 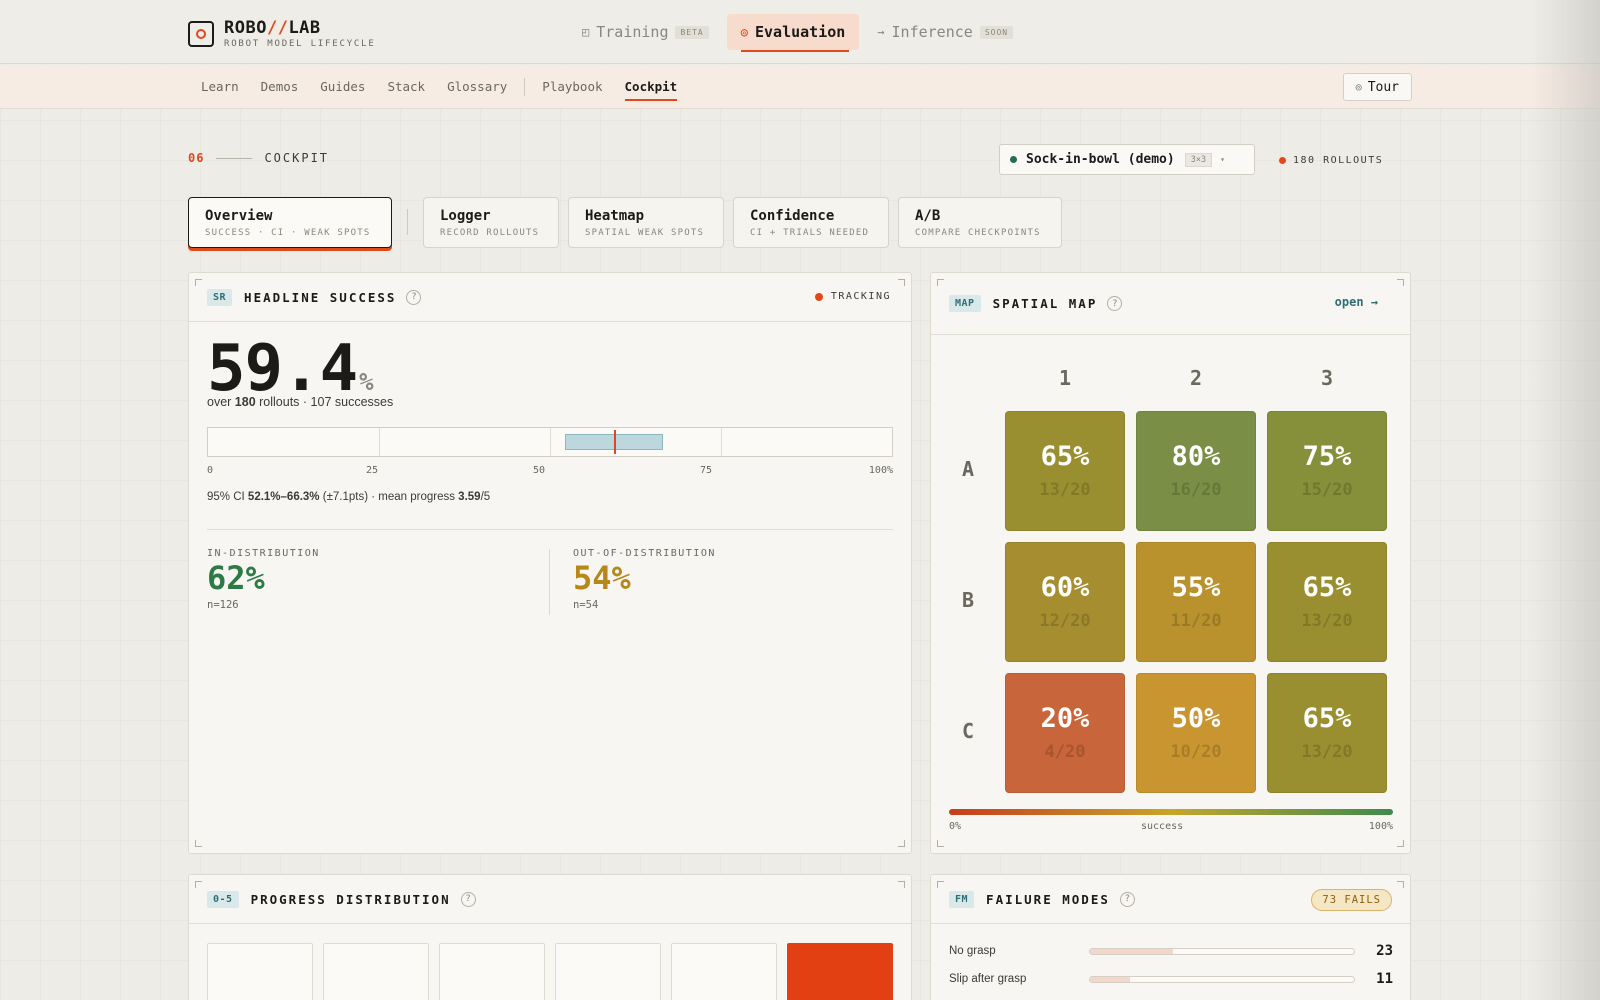 I want to click on tracking-dot, so click(x=818, y=296).